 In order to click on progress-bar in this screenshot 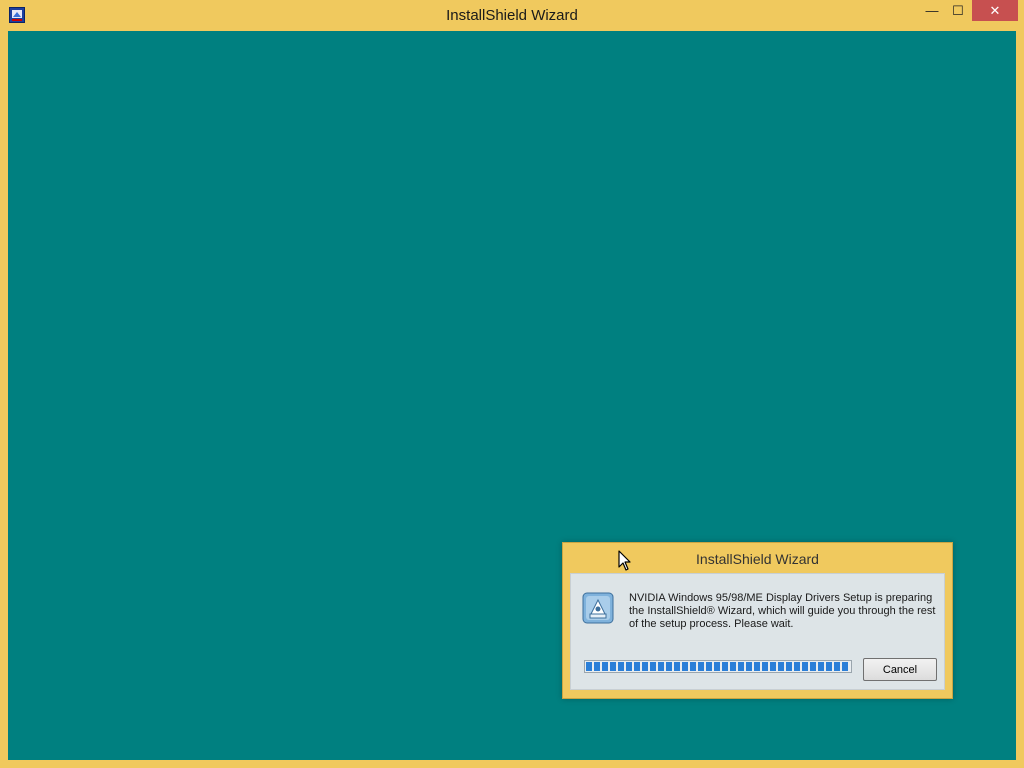, I will do `click(718, 666)`.